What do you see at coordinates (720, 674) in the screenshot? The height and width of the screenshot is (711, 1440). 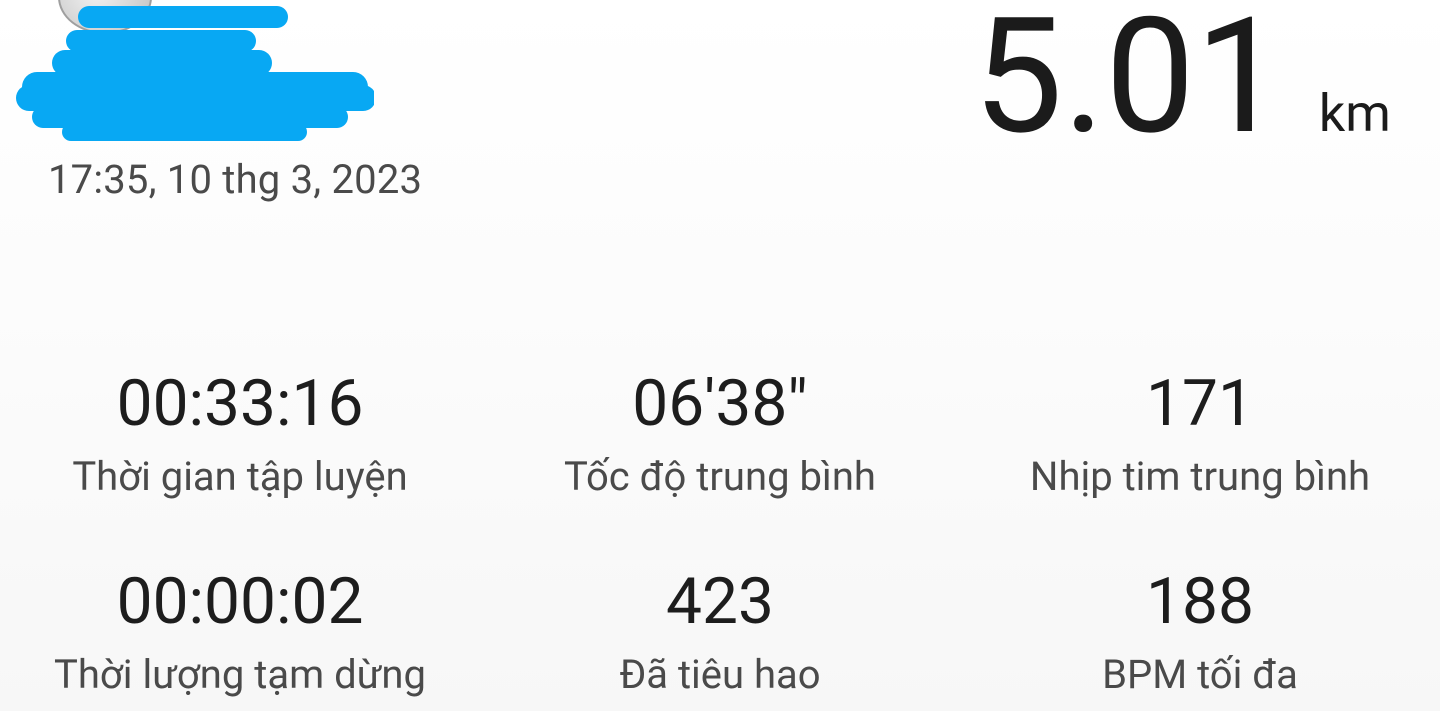 I see `stat-label: Đã tiêu hao` at bounding box center [720, 674].